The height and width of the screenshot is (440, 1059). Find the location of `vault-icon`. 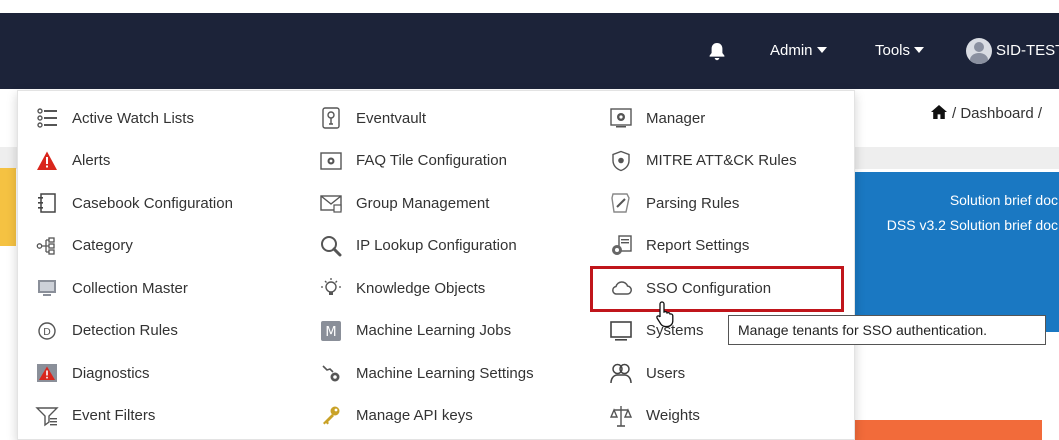

vault-icon is located at coordinates (331, 118).